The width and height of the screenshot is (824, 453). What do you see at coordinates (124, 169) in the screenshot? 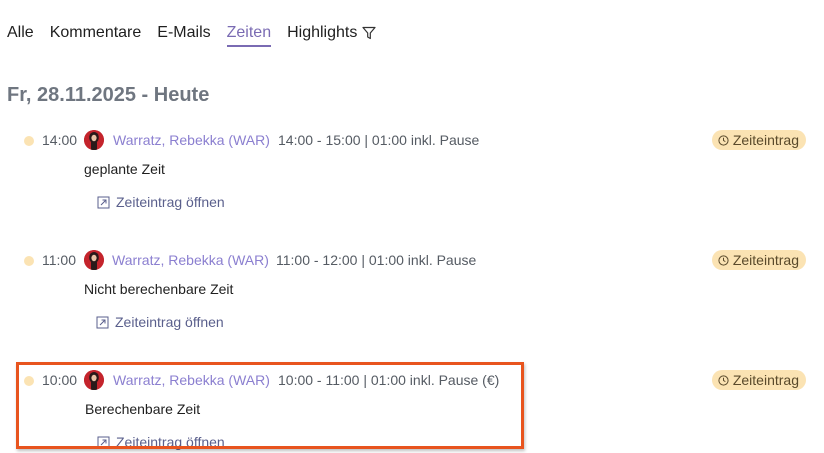
I see `entry-description: geplante Zeit` at bounding box center [124, 169].